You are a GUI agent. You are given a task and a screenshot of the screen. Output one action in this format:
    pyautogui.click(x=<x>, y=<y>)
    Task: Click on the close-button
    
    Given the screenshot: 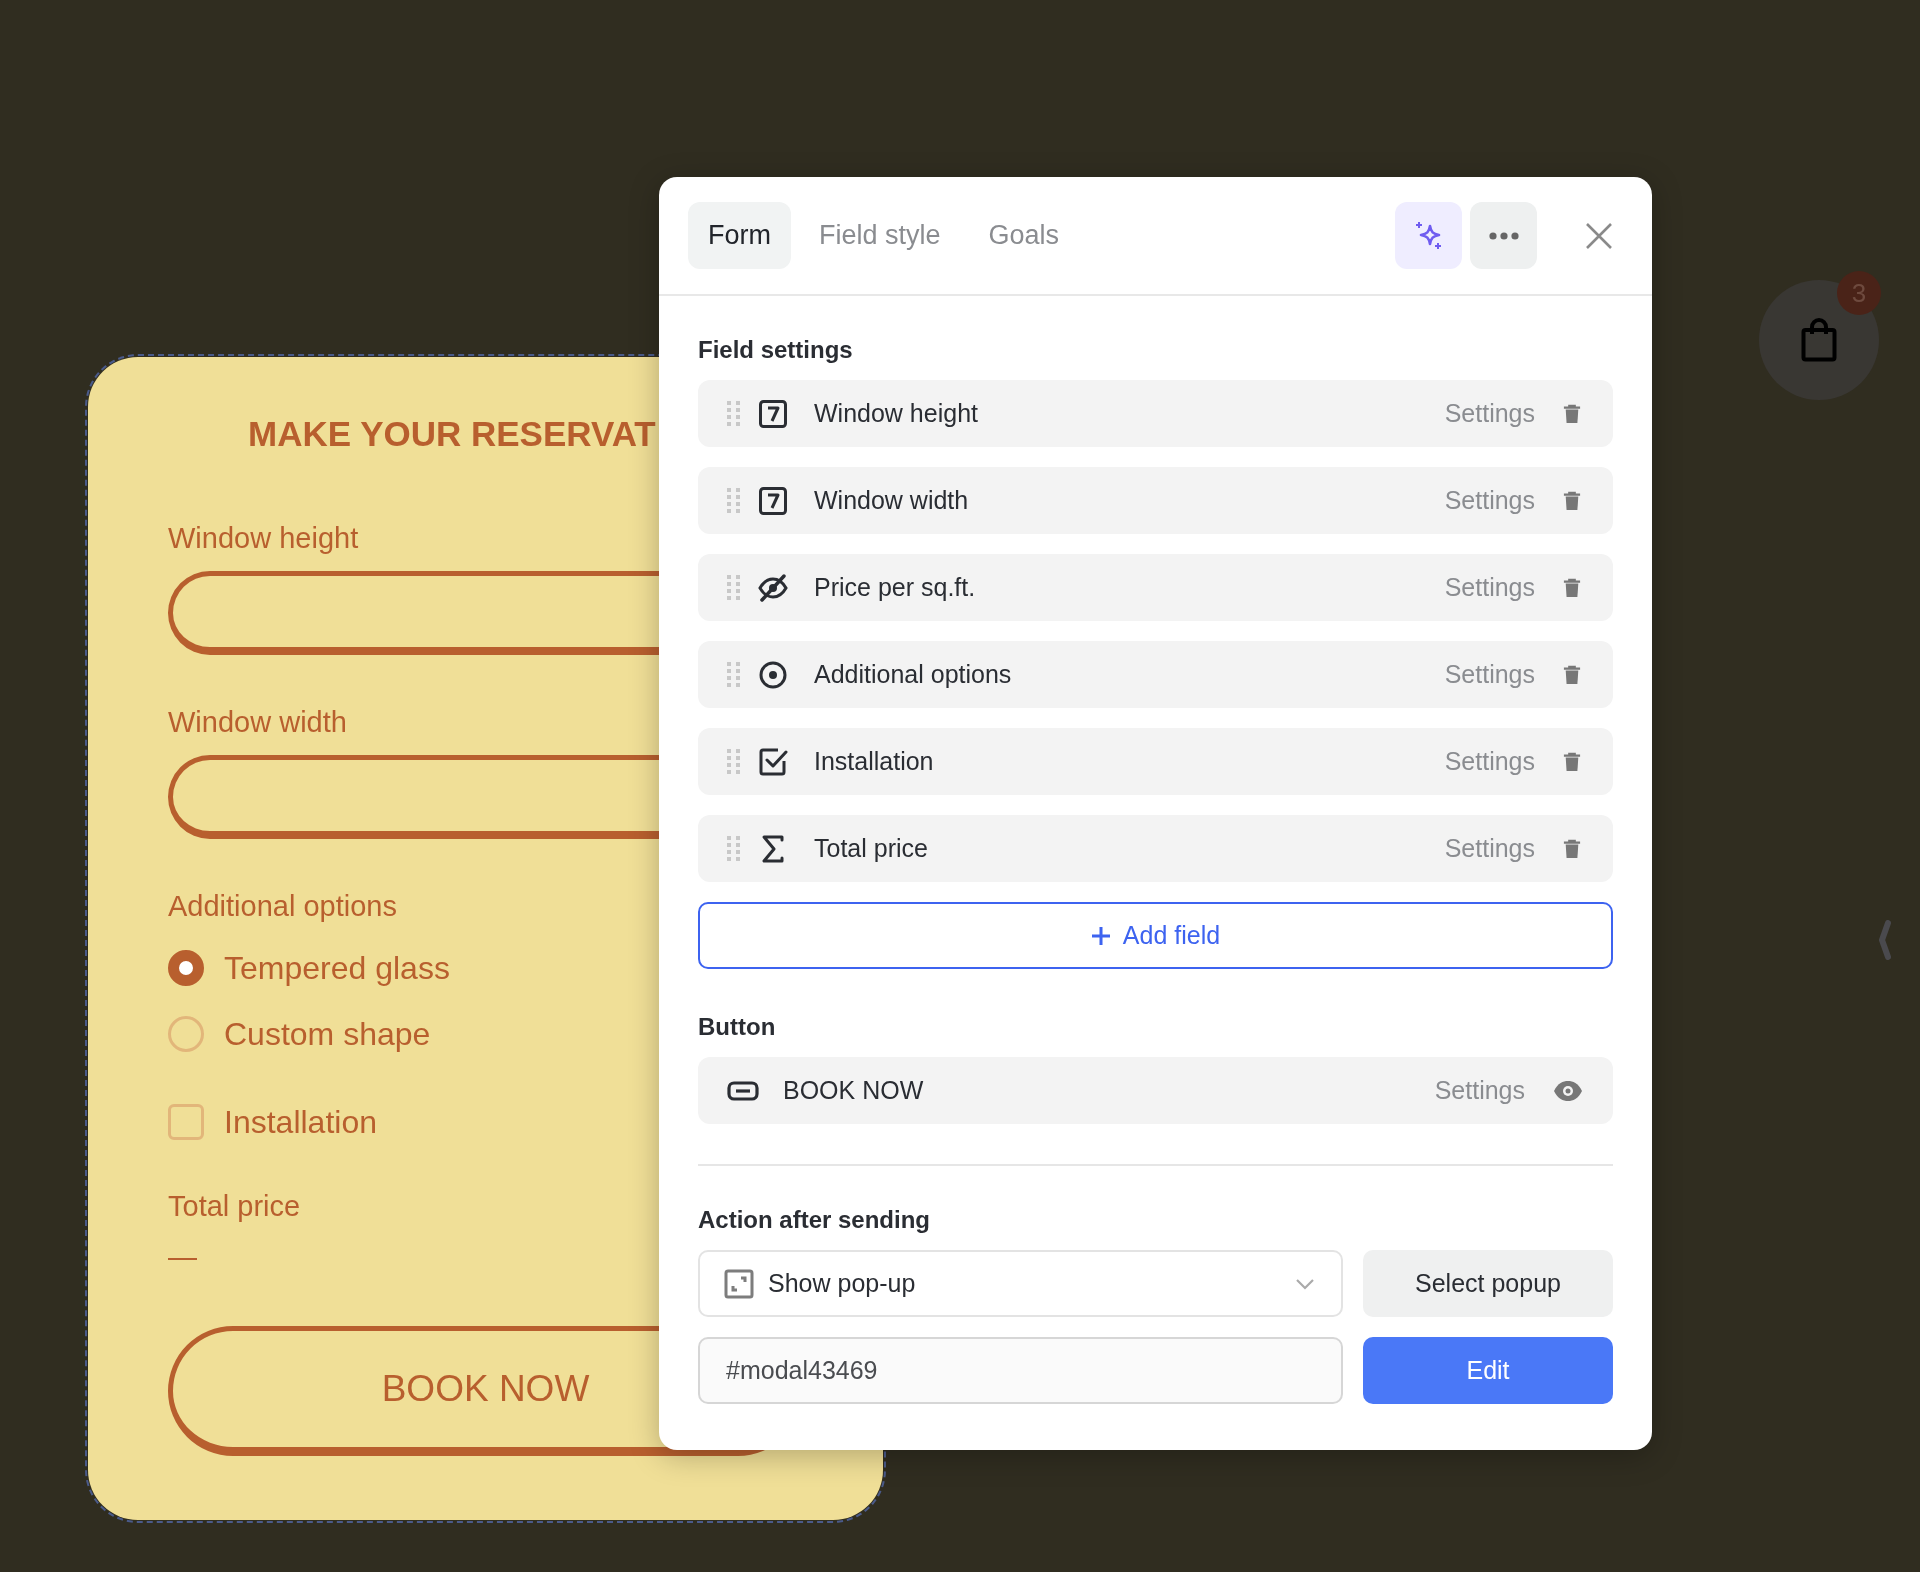 What is the action you would take?
    pyautogui.click(x=1599, y=235)
    